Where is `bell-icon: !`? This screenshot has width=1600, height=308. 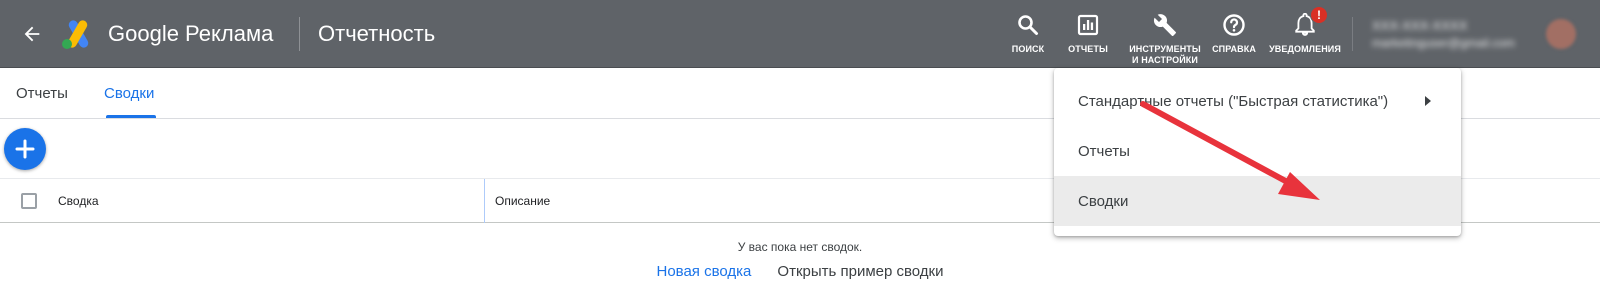 bell-icon: ! is located at coordinates (1310, 22).